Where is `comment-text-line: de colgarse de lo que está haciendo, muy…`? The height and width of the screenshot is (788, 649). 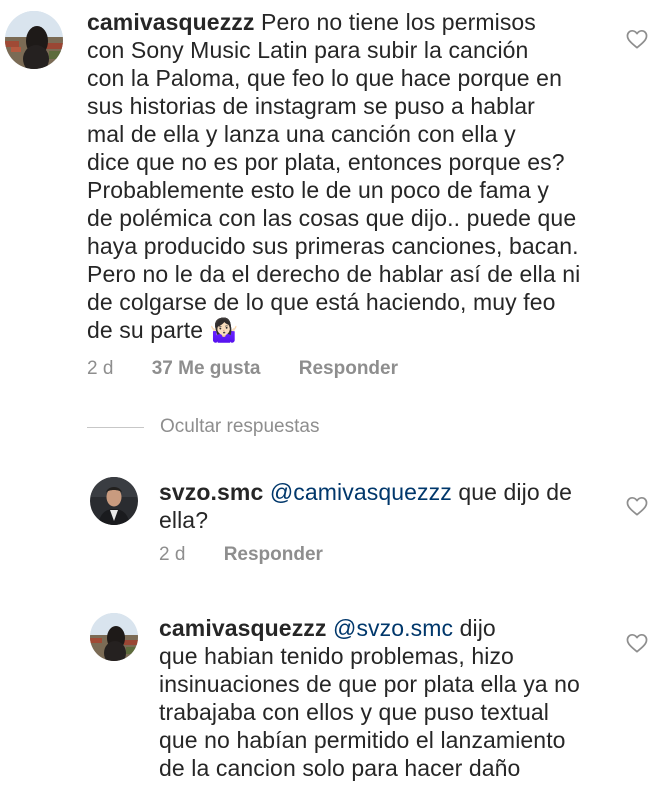
comment-text-line: de colgarse de lo que está haciendo, muy… is located at coordinates (321, 302).